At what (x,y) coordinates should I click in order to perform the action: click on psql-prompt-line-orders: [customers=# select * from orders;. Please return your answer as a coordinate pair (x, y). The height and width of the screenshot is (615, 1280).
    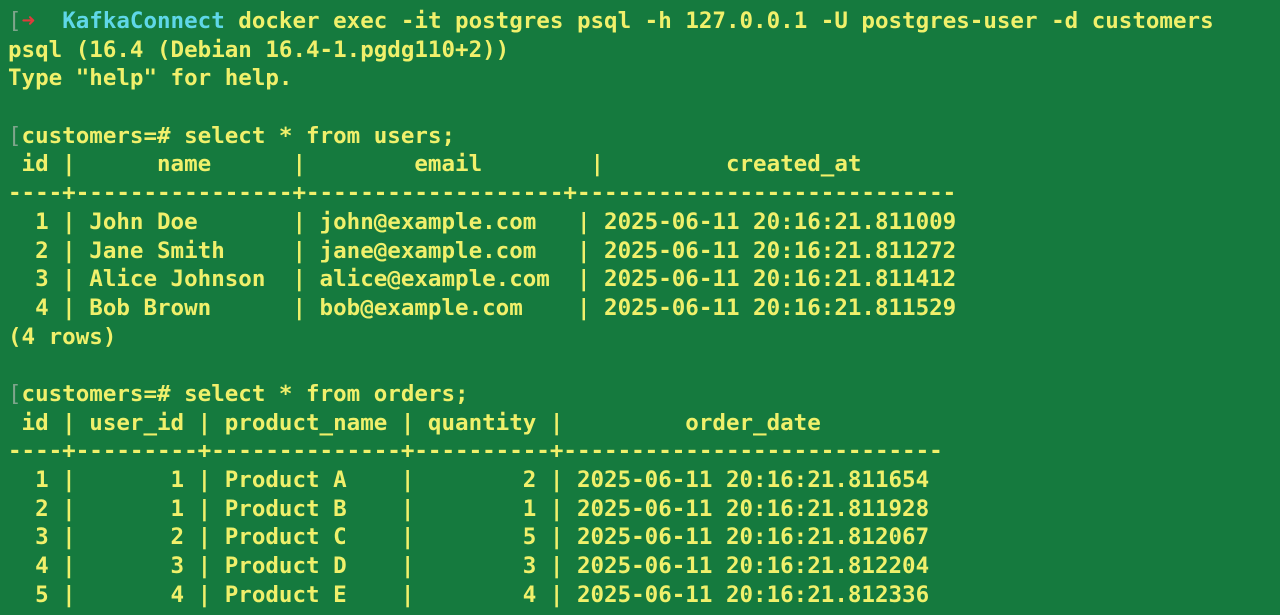
    Looking at the image, I should click on (611, 394).